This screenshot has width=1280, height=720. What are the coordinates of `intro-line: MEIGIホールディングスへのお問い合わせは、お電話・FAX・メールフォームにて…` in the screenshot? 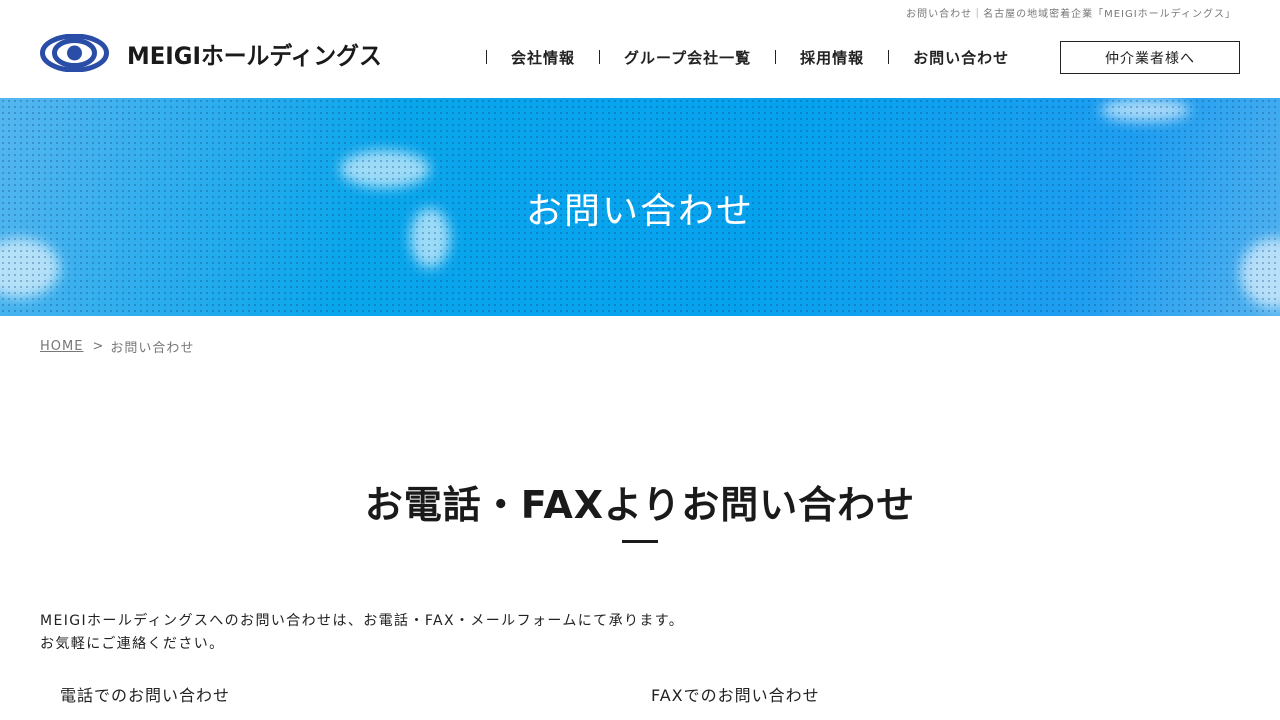 It's located at (362, 621).